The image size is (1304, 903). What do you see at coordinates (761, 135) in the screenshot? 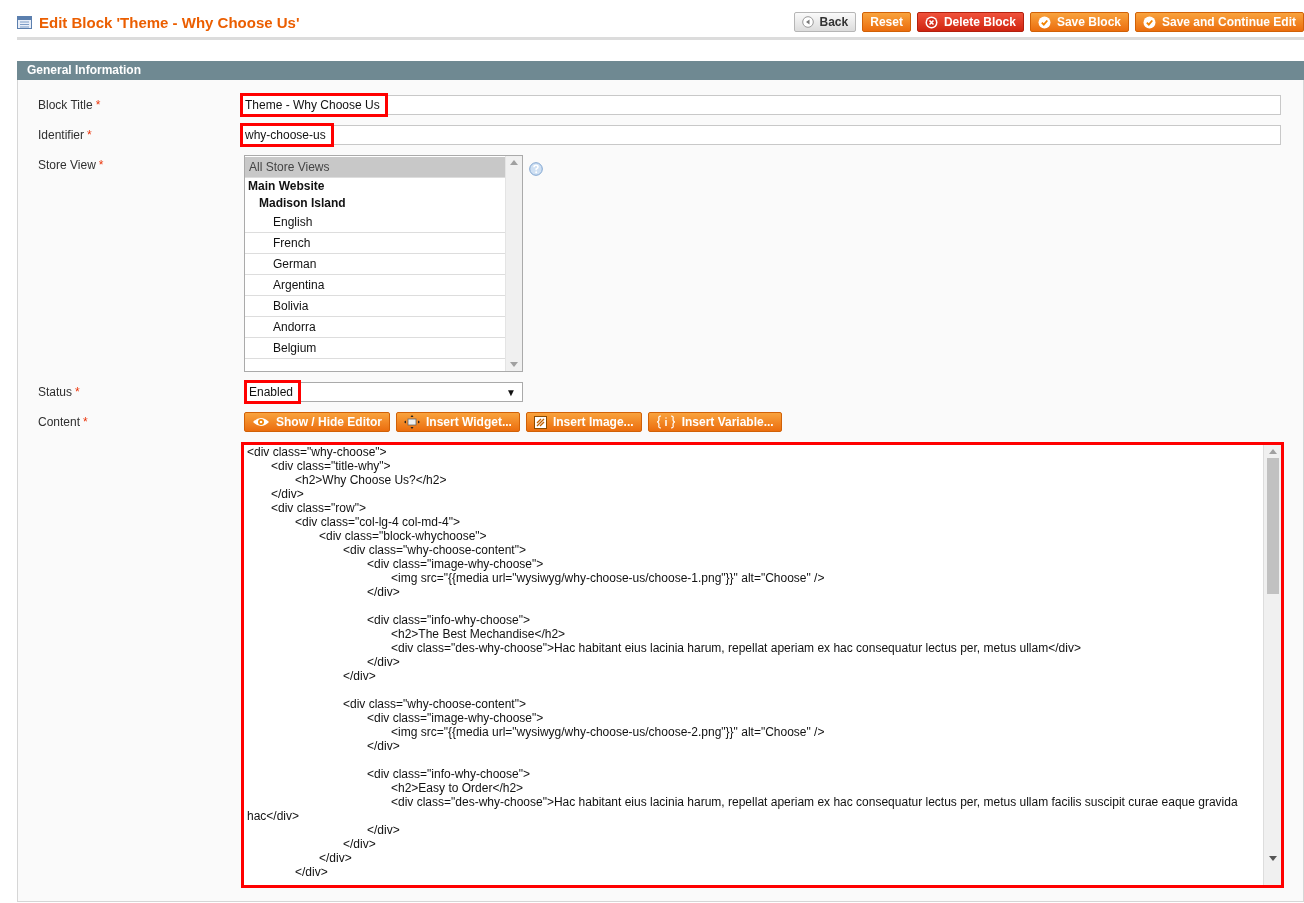
I see `text-field: why-choose-us` at bounding box center [761, 135].